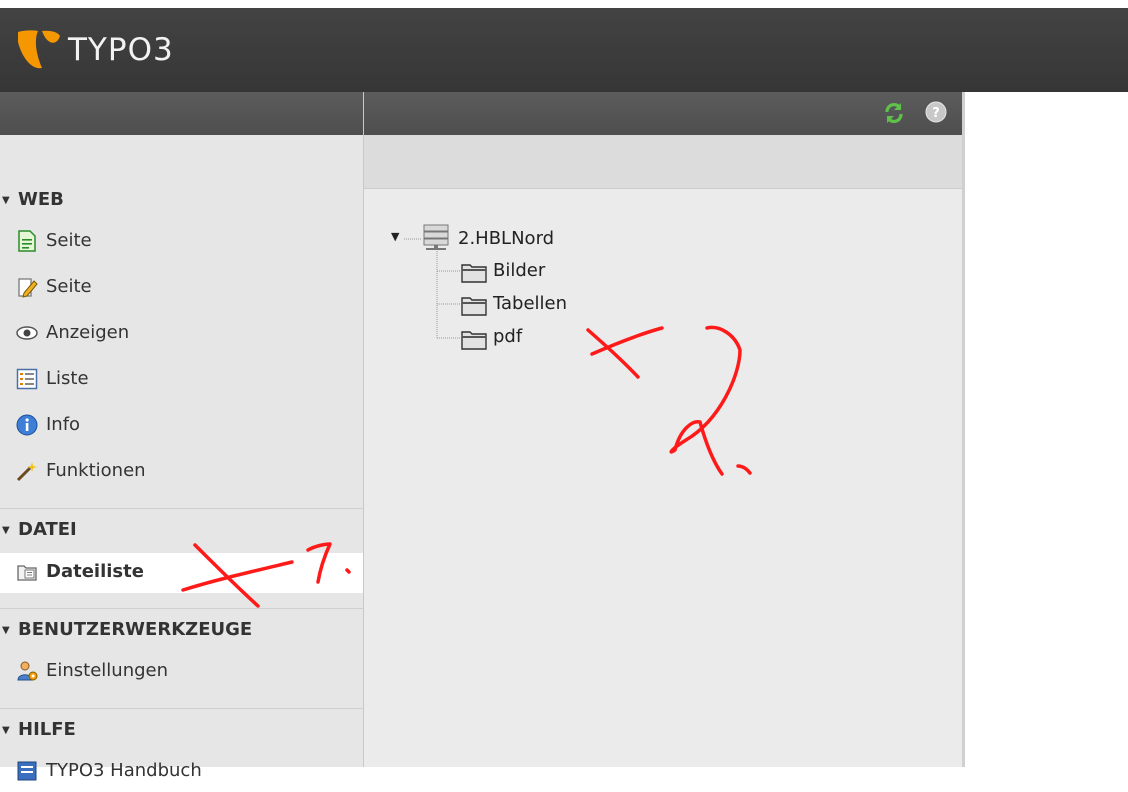 This screenshot has width=1128, height=792. What do you see at coordinates (181, 573) in the screenshot?
I see `module-item-dateiliste: Dateiliste` at bounding box center [181, 573].